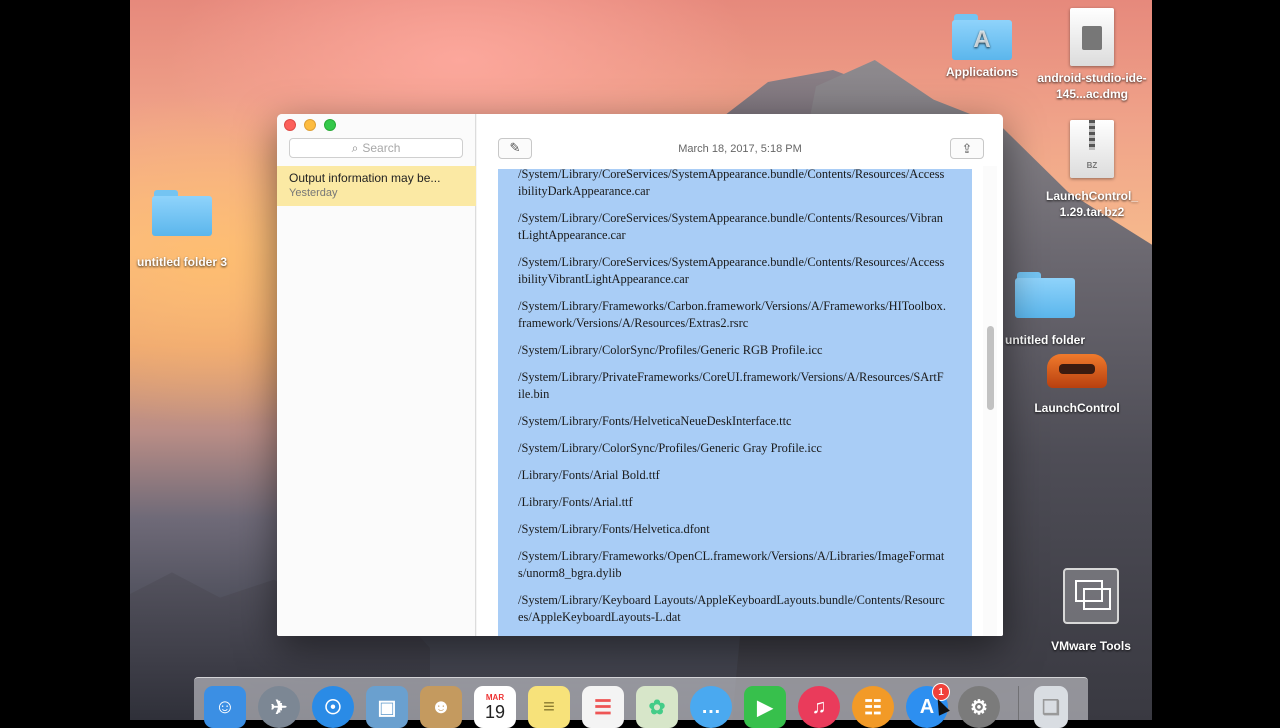 Image resolution: width=1280 pixels, height=728 pixels. What do you see at coordinates (990, 368) in the screenshot?
I see `scrollbar-thumb` at bounding box center [990, 368].